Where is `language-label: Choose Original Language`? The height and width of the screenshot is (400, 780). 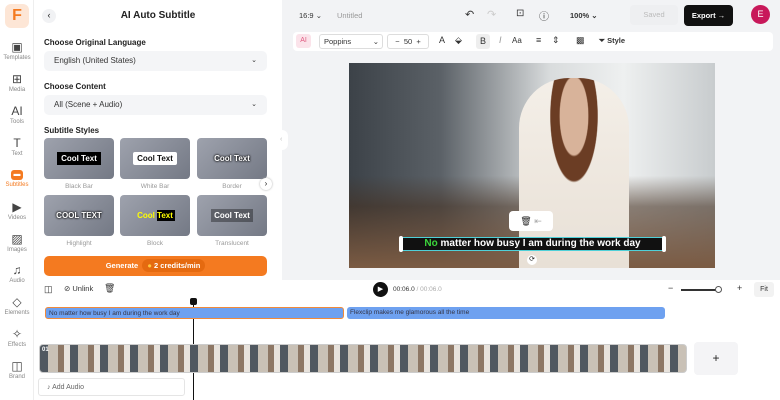 language-label: Choose Original Language is located at coordinates (95, 42).